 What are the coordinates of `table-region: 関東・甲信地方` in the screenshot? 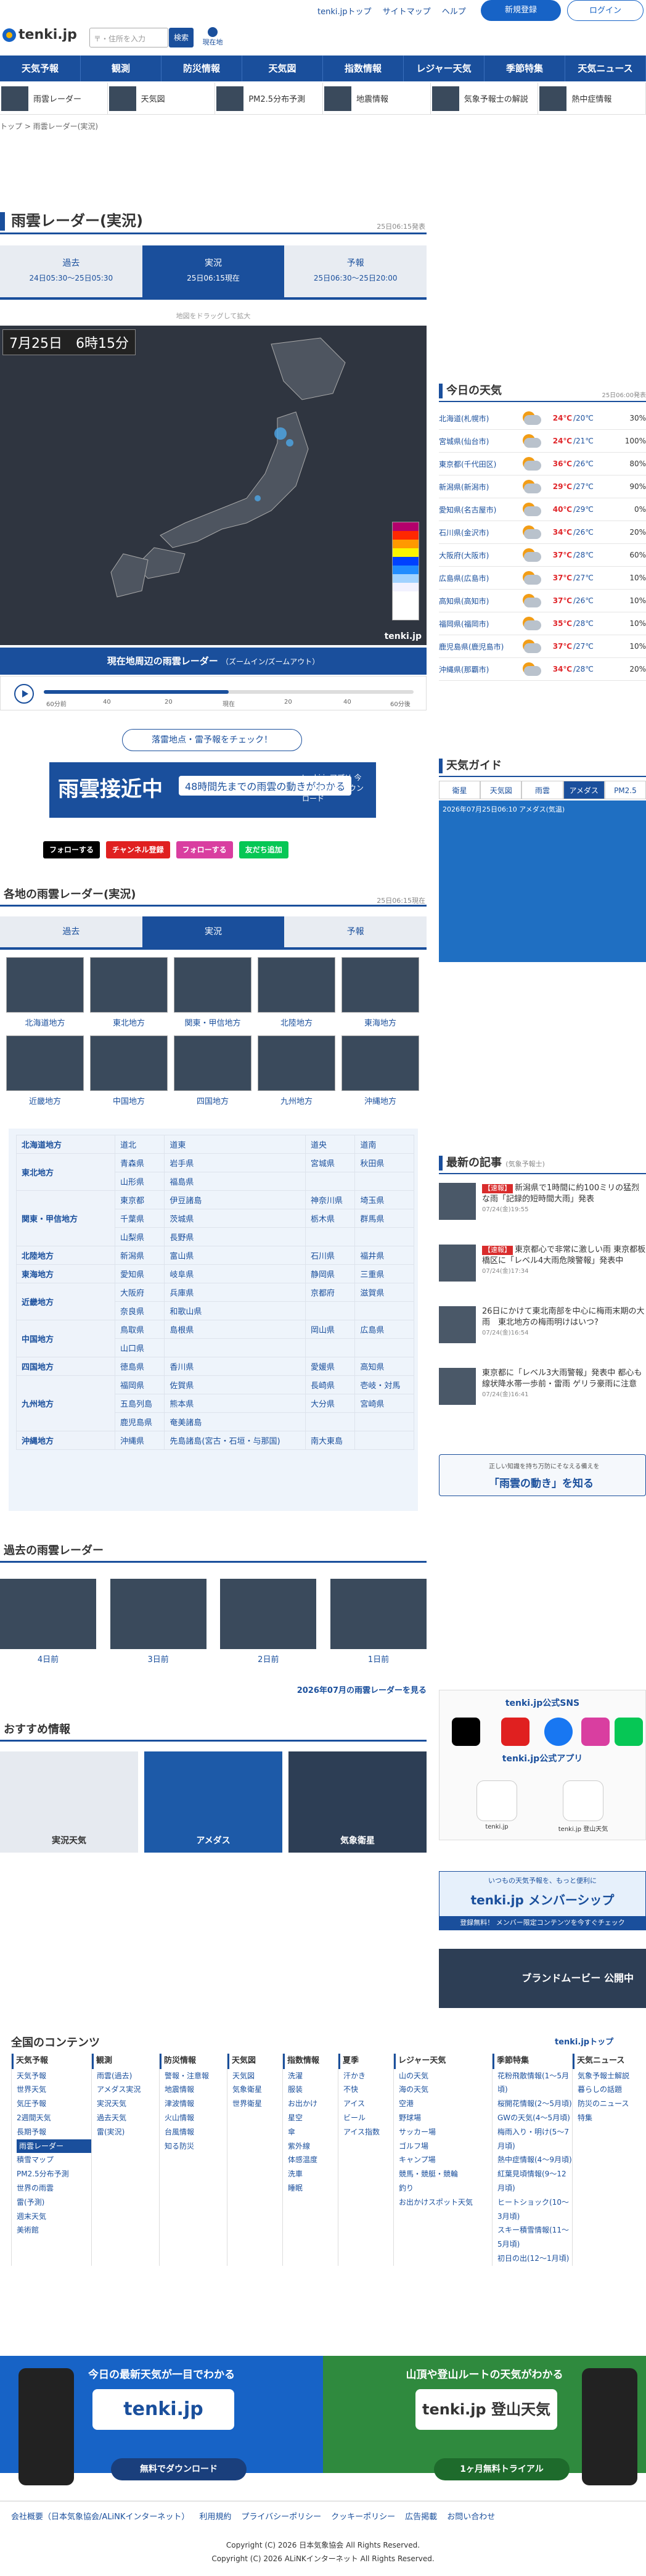 It's located at (66, 1218).